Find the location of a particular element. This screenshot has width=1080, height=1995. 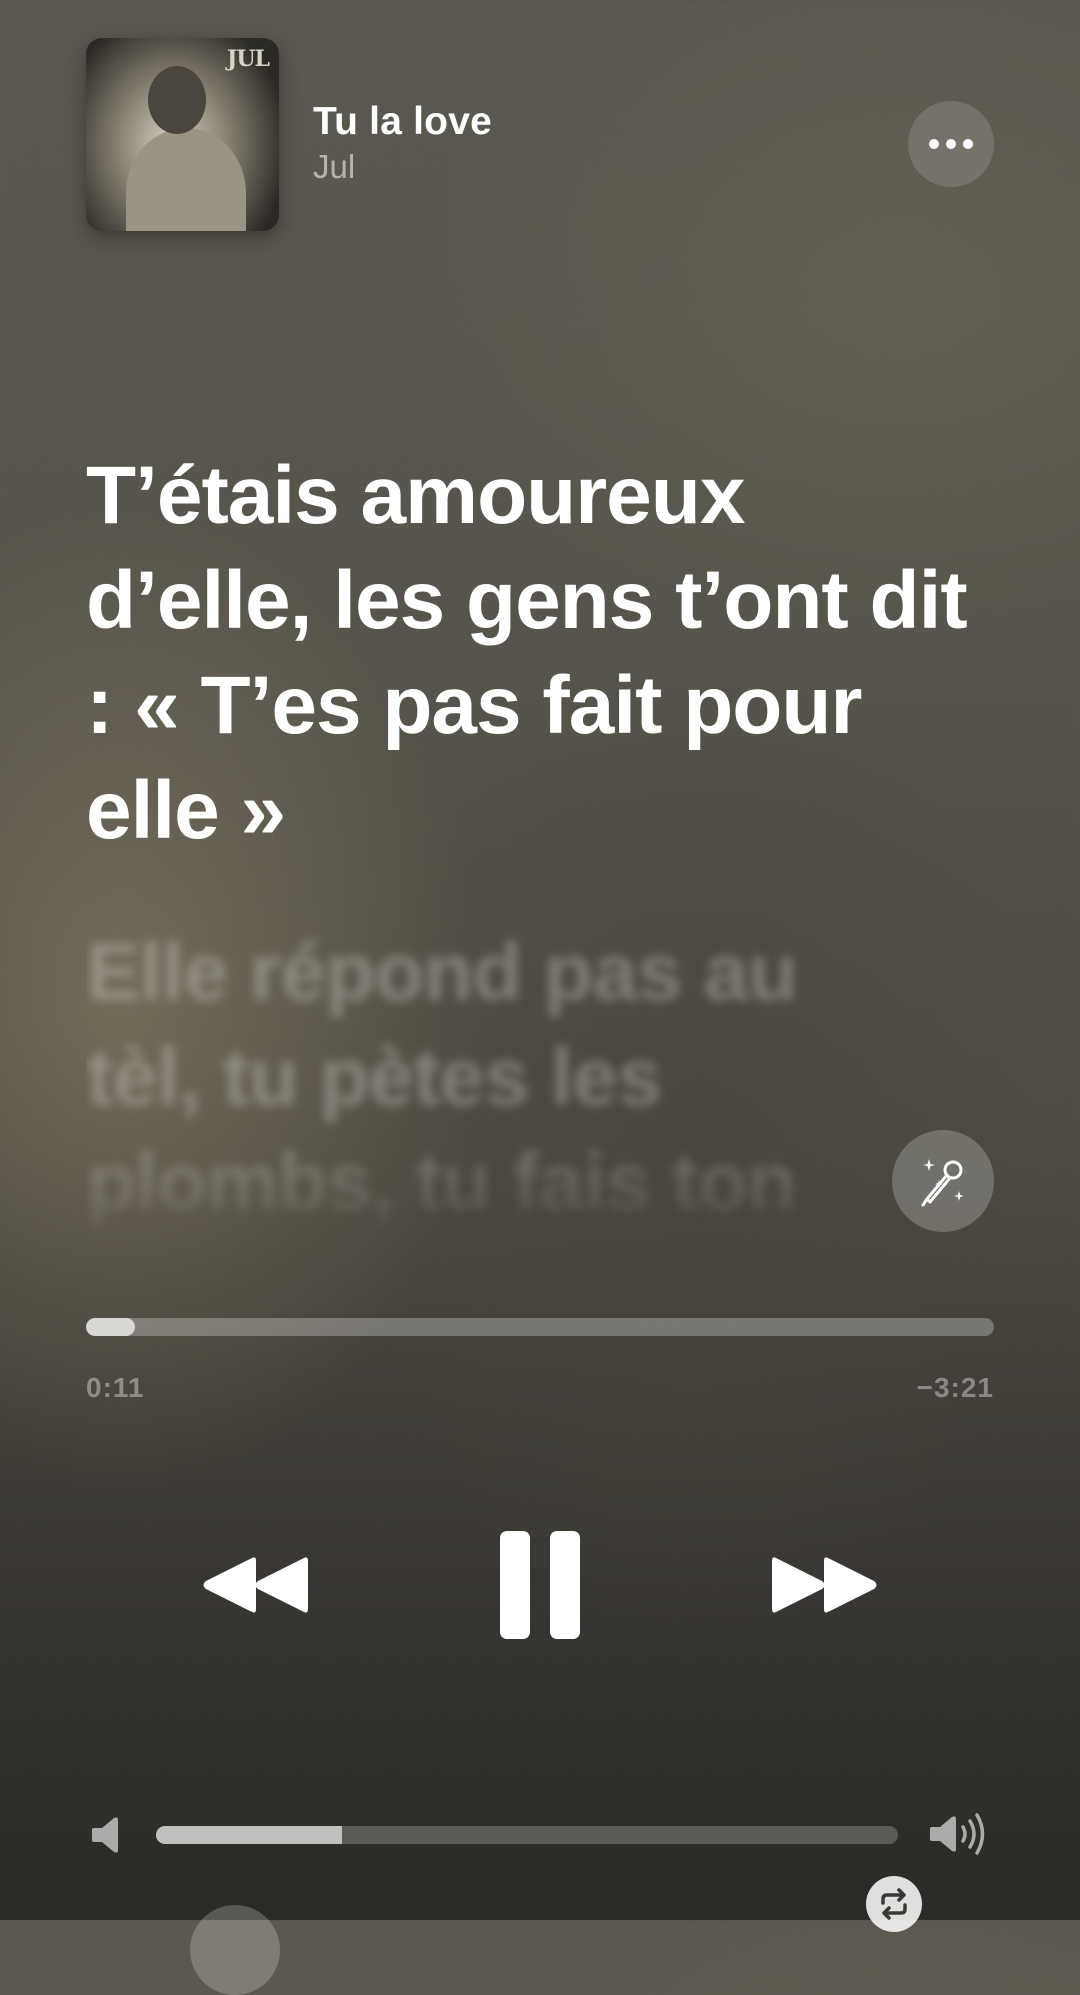

artwork-figure is located at coordinates (186, 179).